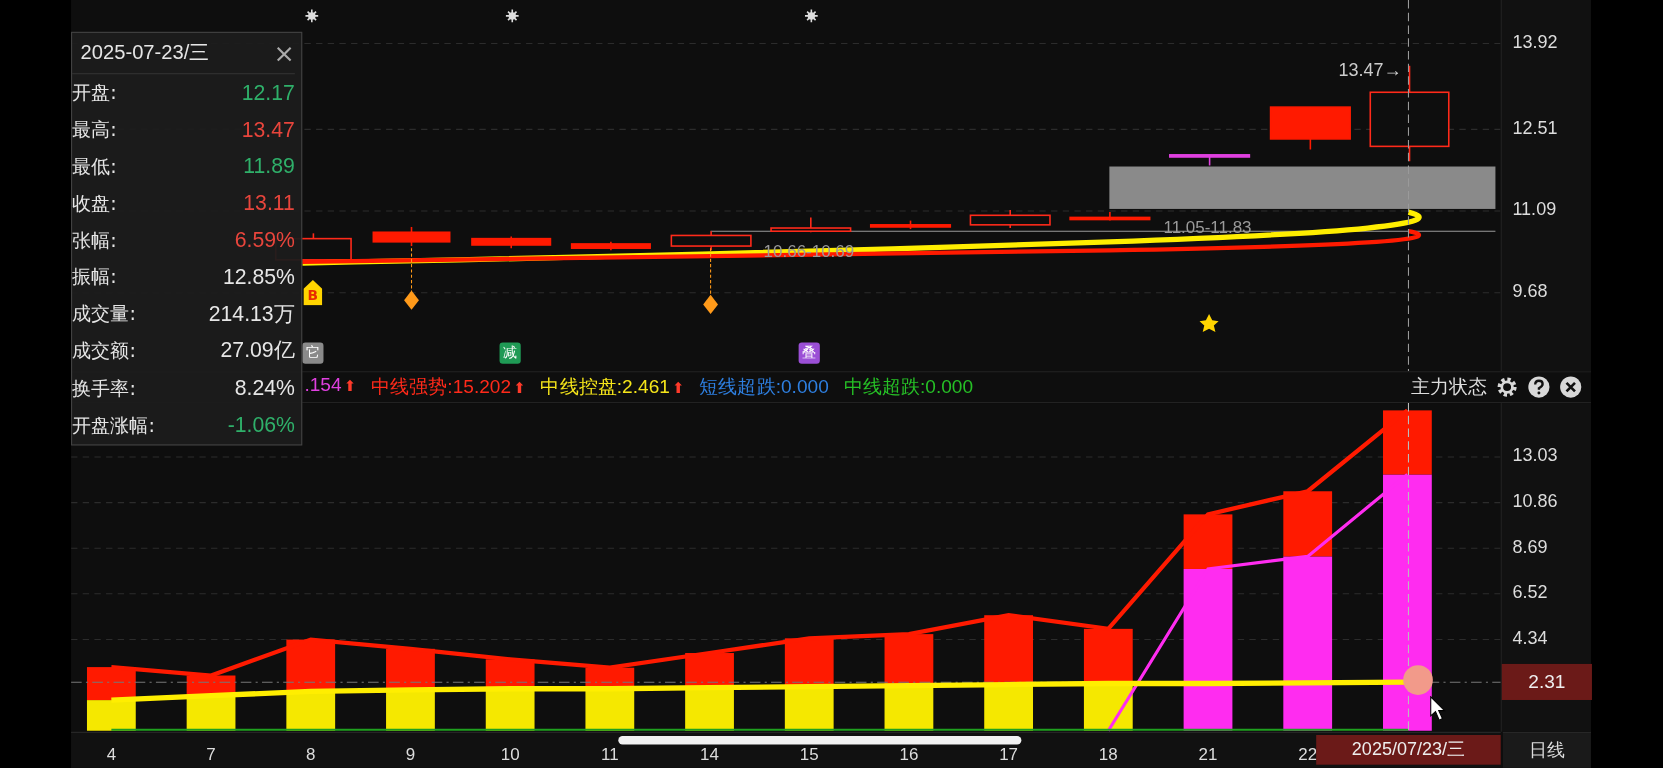 The width and height of the screenshot is (1663, 768). I want to click on axis-tick-label: 10.86, so click(1535, 501).